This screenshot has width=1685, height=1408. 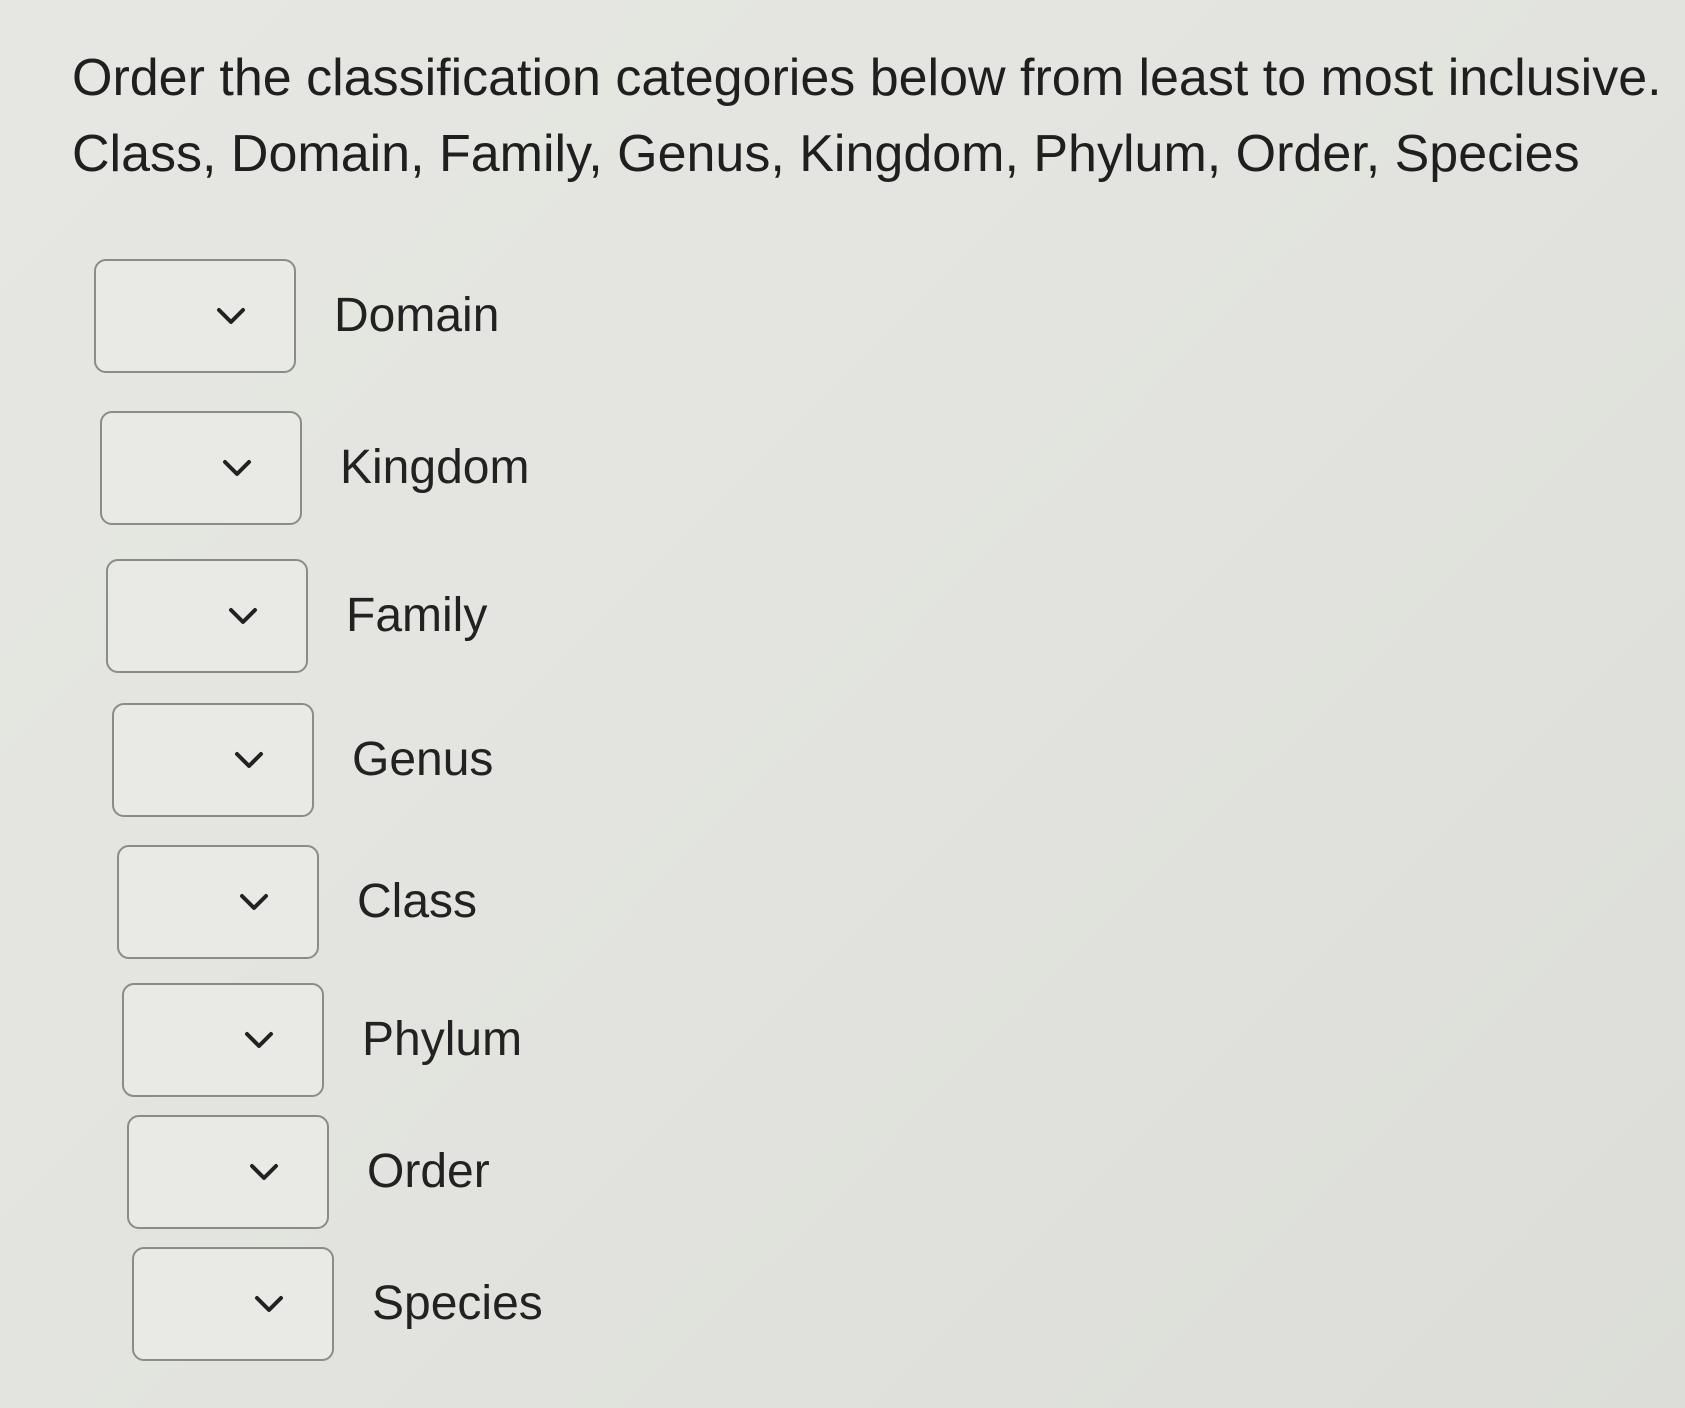 I want to click on category-label-family: Family, so click(x=417, y=615).